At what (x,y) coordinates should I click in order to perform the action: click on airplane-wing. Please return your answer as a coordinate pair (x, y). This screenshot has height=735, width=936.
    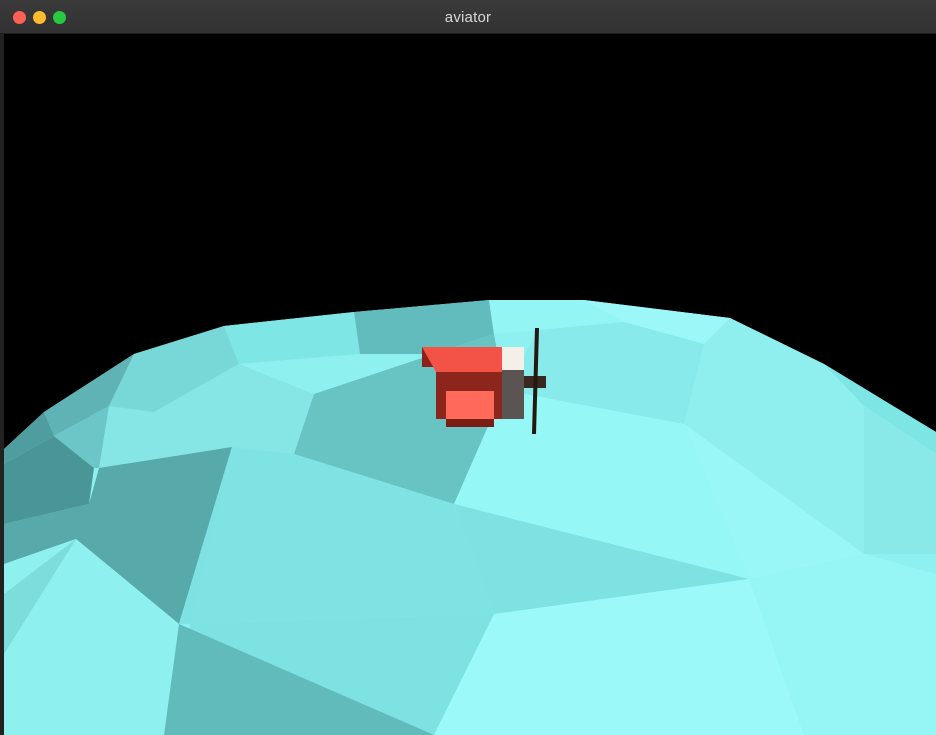
    Looking at the image, I should click on (470, 405).